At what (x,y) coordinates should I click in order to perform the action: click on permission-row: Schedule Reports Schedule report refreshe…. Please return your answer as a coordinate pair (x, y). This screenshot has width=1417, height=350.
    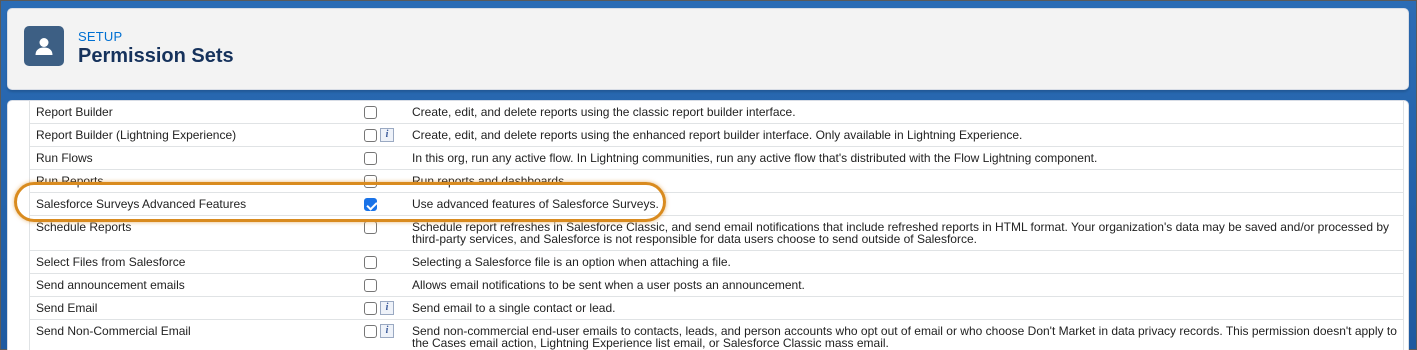
    Looking at the image, I should click on (716, 233).